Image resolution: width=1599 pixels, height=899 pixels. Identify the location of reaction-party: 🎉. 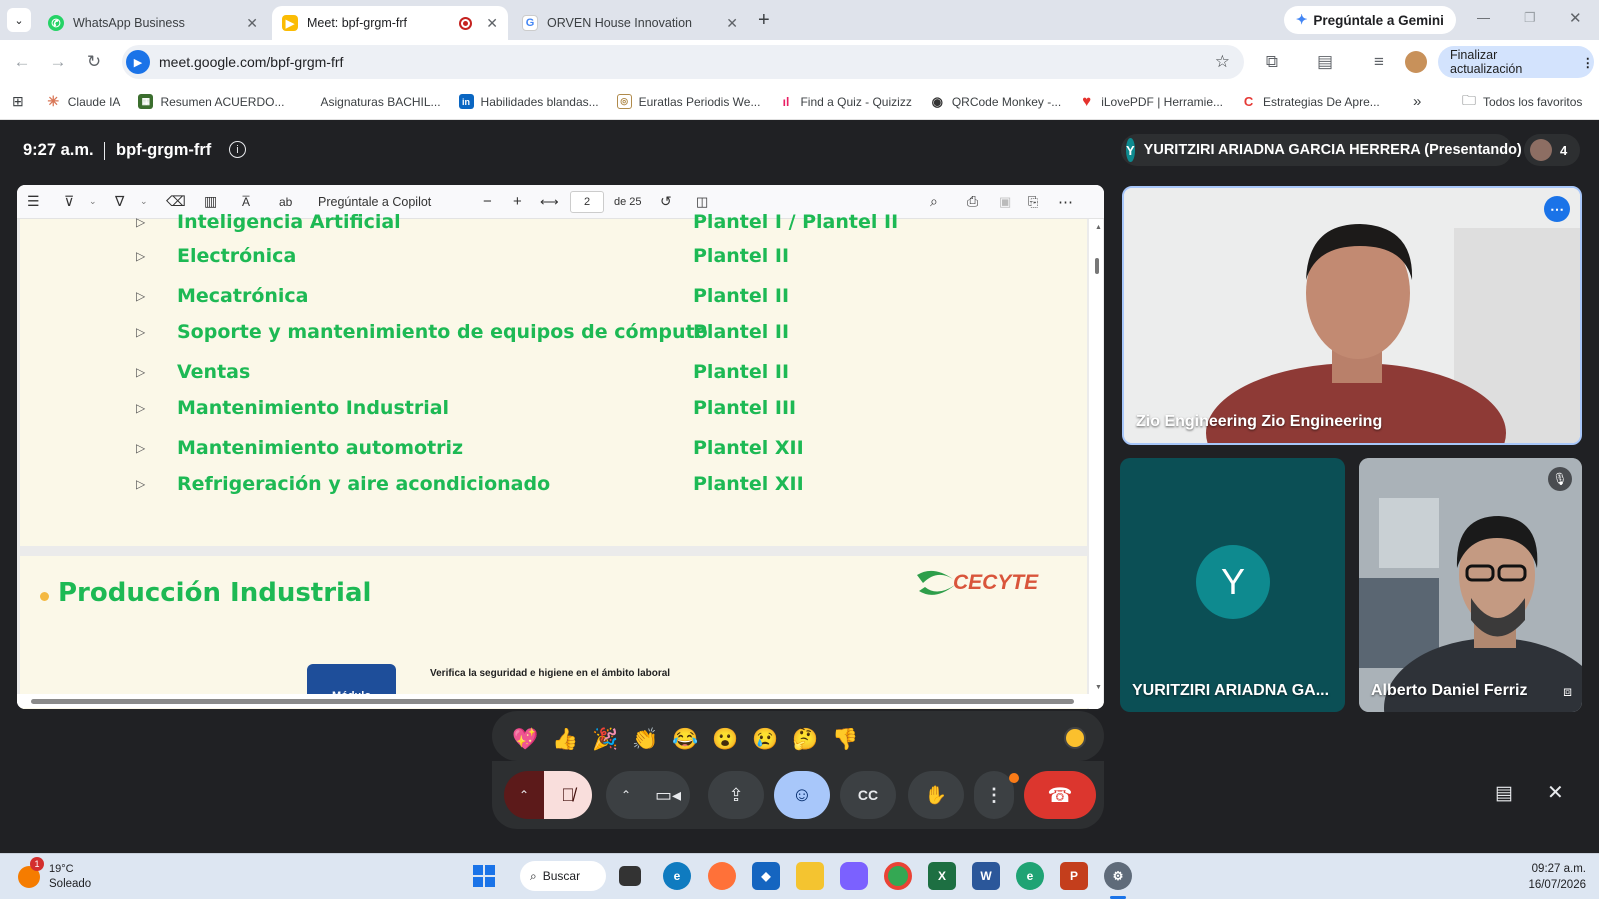
(605, 740).